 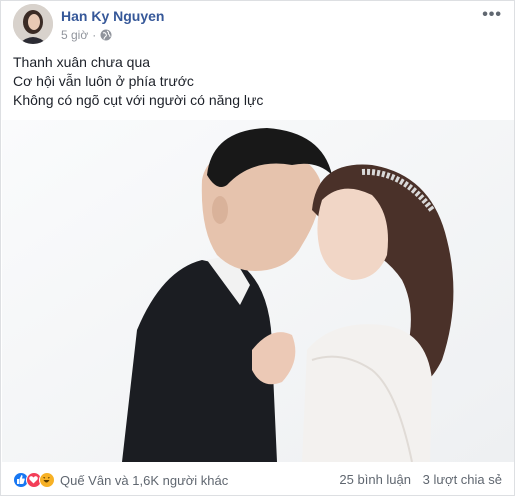 What do you see at coordinates (462, 479) in the screenshot?
I see `shares-count: 3 lượt chia sẻ` at bounding box center [462, 479].